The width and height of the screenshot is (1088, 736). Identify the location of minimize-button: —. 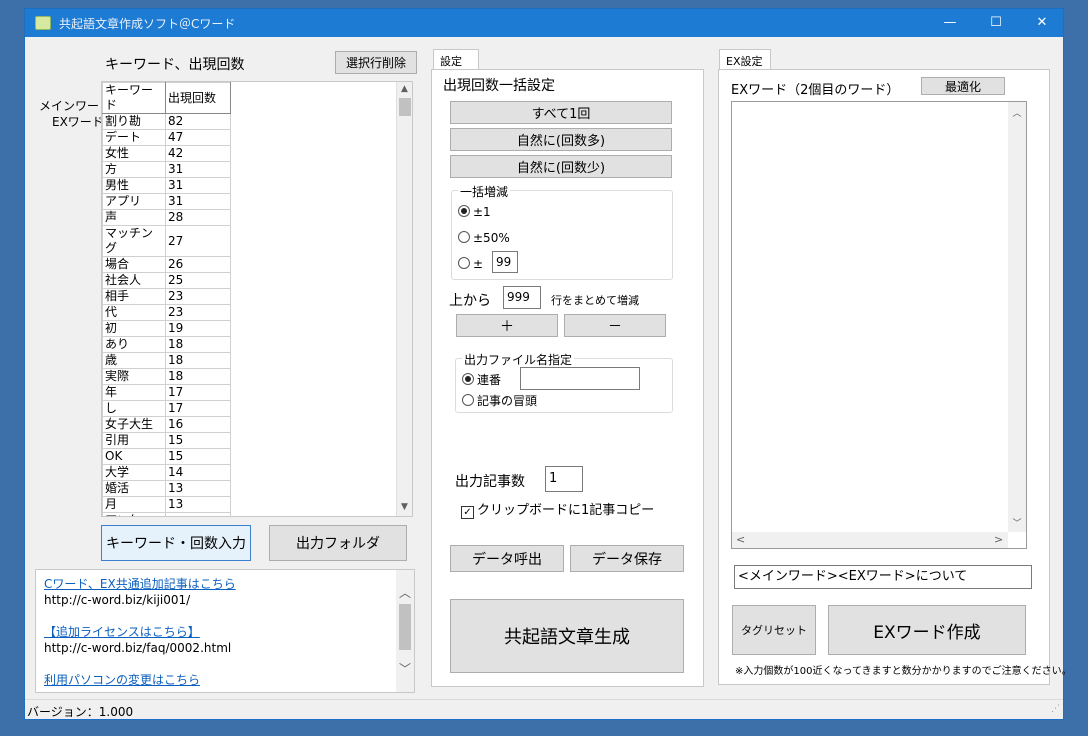
(950, 23).